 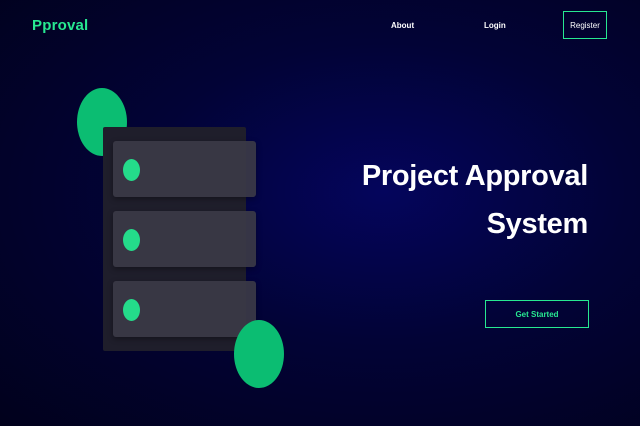 What do you see at coordinates (402, 25) in the screenshot?
I see `nav-about-link: About` at bounding box center [402, 25].